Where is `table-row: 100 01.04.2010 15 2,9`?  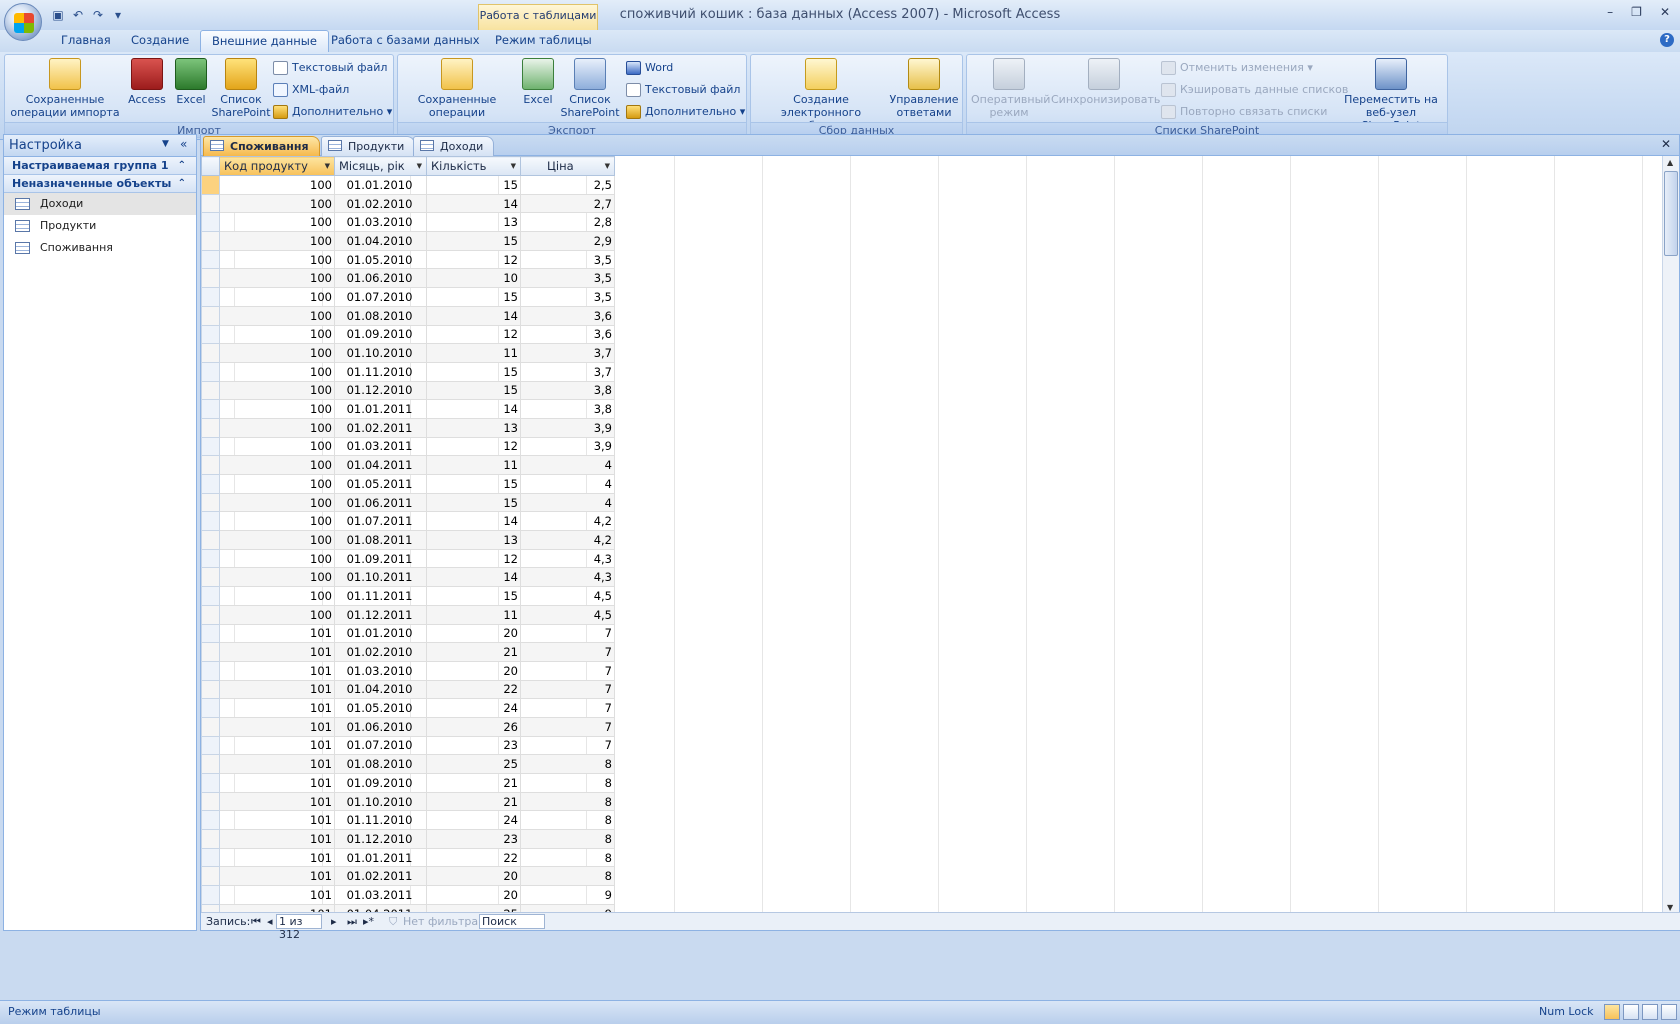 table-row: 100 01.04.2010 15 2,9 is located at coordinates (408, 241).